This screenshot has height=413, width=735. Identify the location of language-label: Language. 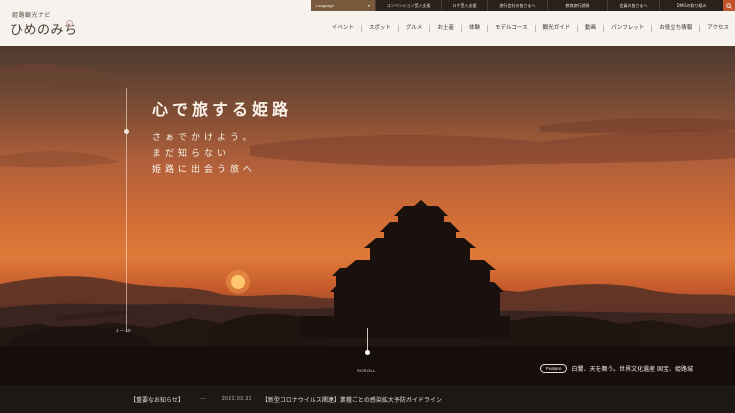
(325, 5).